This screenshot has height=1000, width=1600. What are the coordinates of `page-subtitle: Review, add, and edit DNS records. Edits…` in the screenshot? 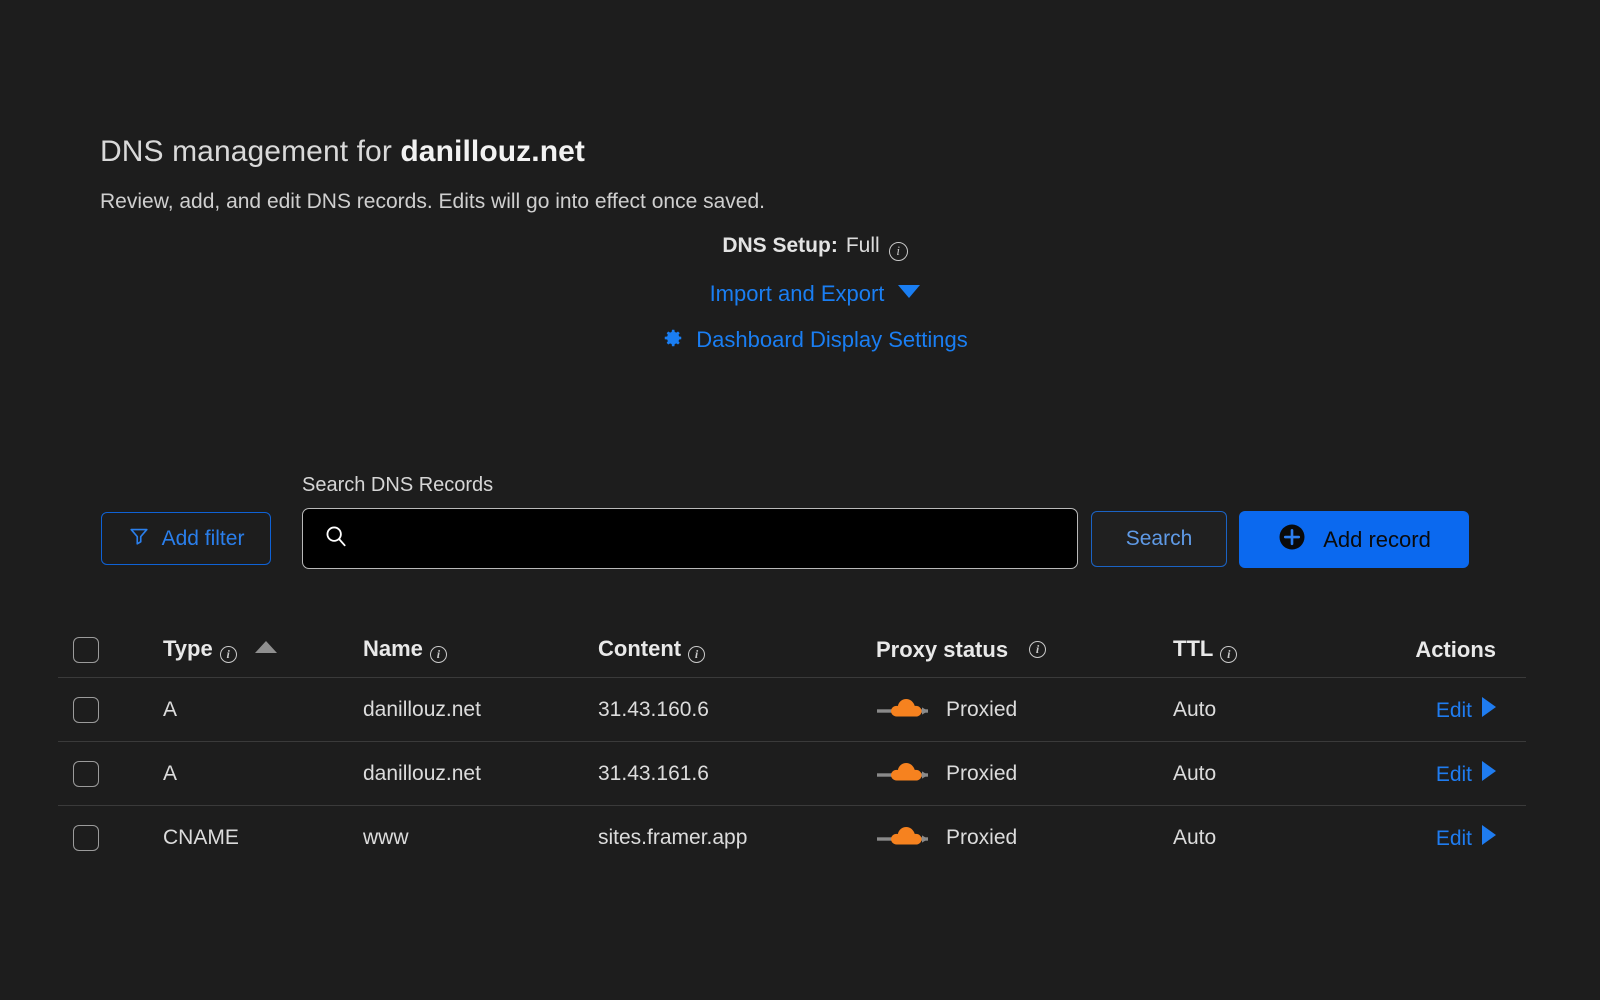 It's located at (432, 201).